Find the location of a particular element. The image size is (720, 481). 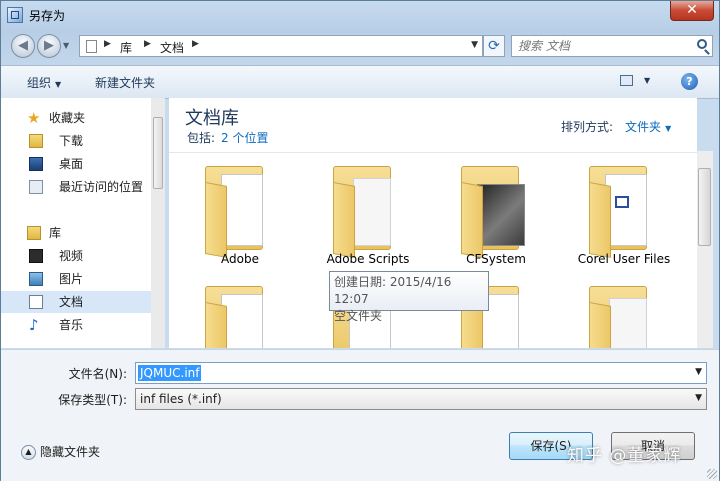

filename-combo: JQMUC.inf ▼ is located at coordinates (421, 373).